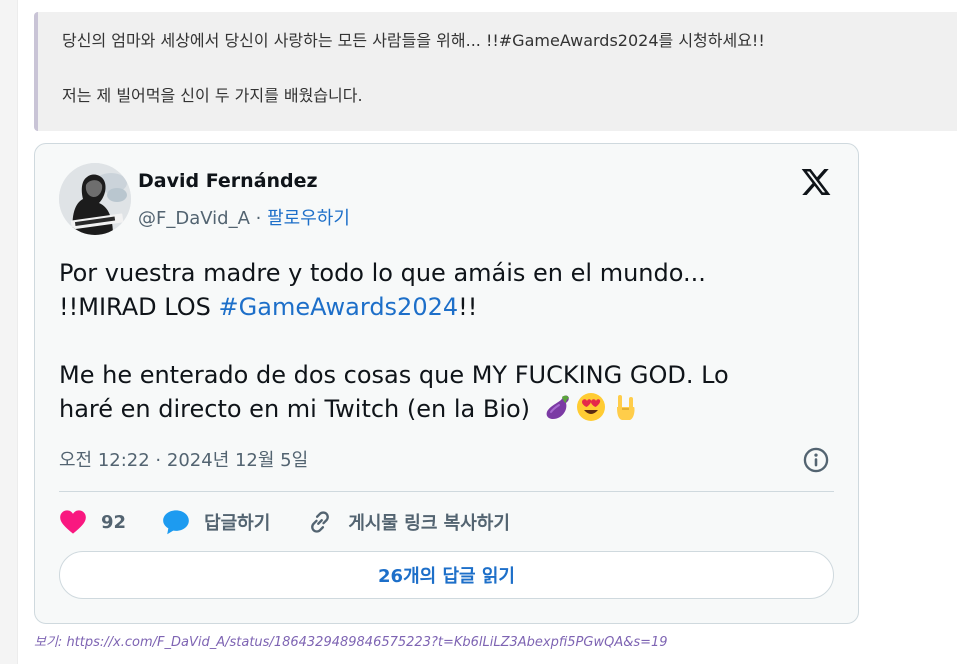 The width and height of the screenshot is (957, 664). I want to click on hashtag-link: #GameAwards2024, so click(339, 307).